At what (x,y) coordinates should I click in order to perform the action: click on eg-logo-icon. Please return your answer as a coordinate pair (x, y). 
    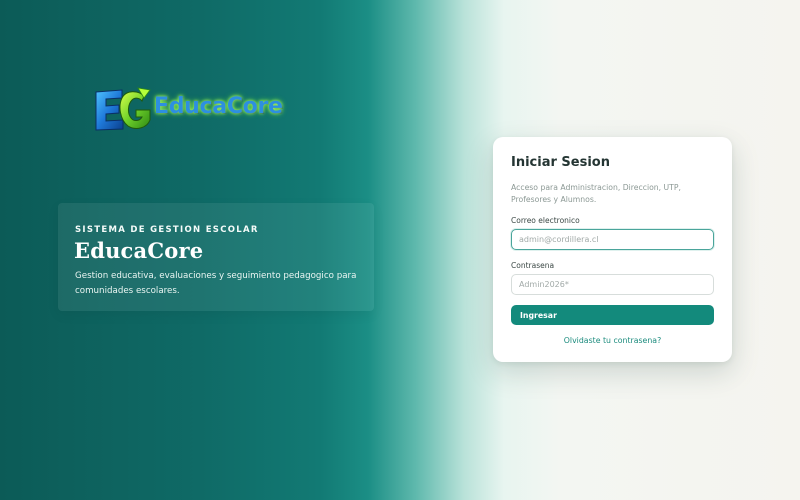
    Looking at the image, I should click on (123, 109).